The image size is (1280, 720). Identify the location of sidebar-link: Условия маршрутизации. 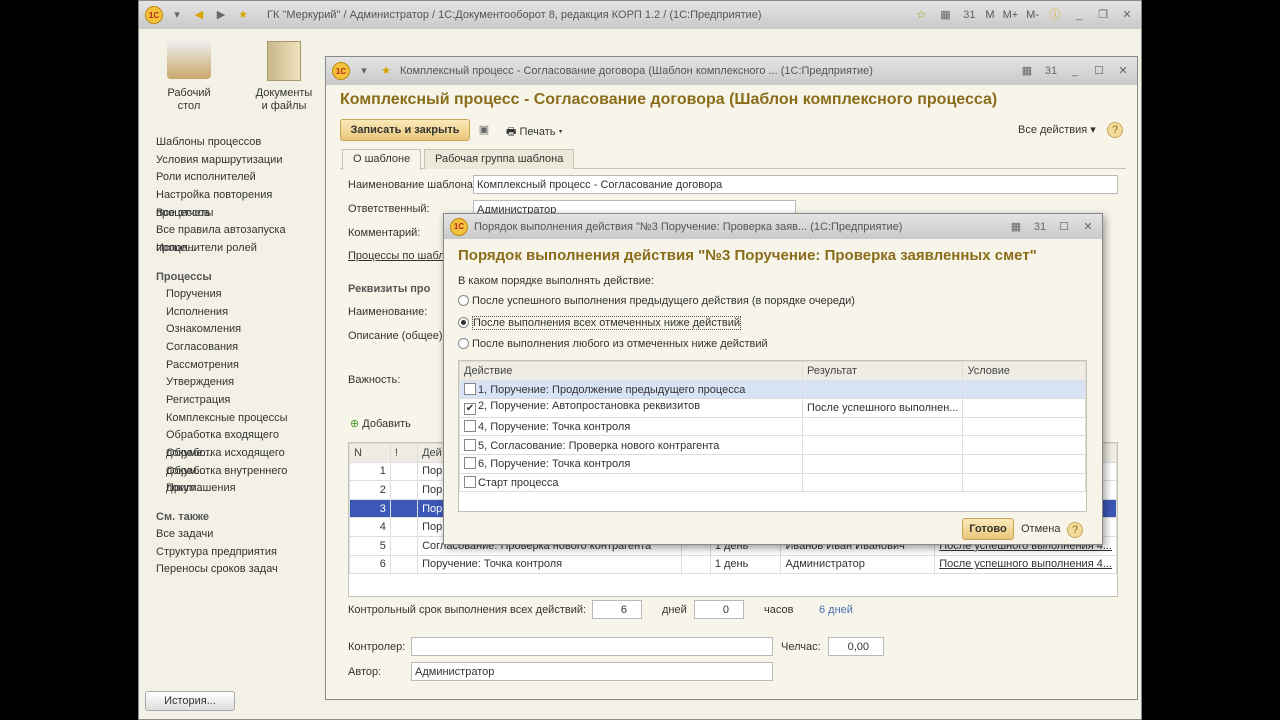
(241, 161).